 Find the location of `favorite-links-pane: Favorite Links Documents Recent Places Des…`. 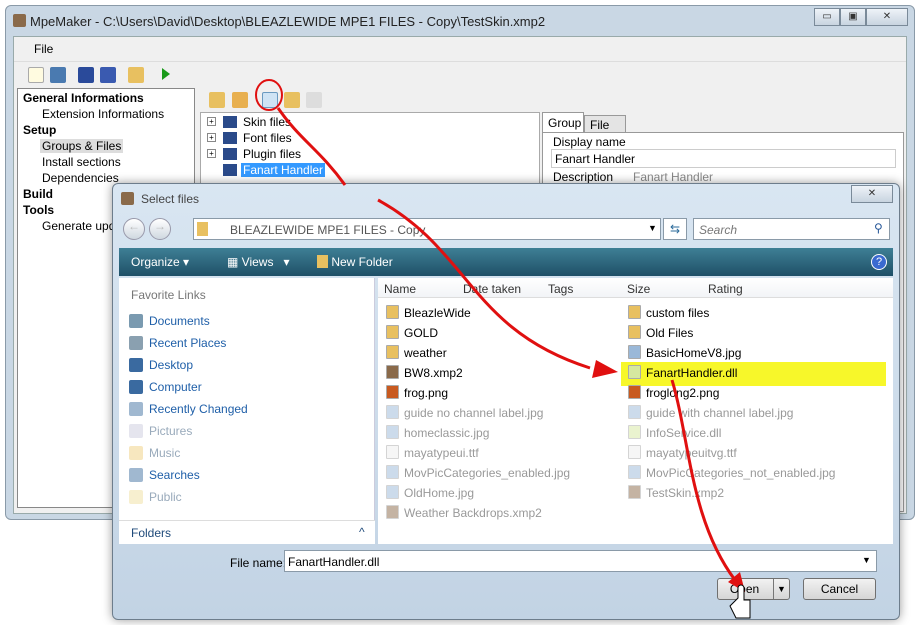

favorite-links-pane: Favorite Links Documents Recent Places Des… is located at coordinates (247, 411).